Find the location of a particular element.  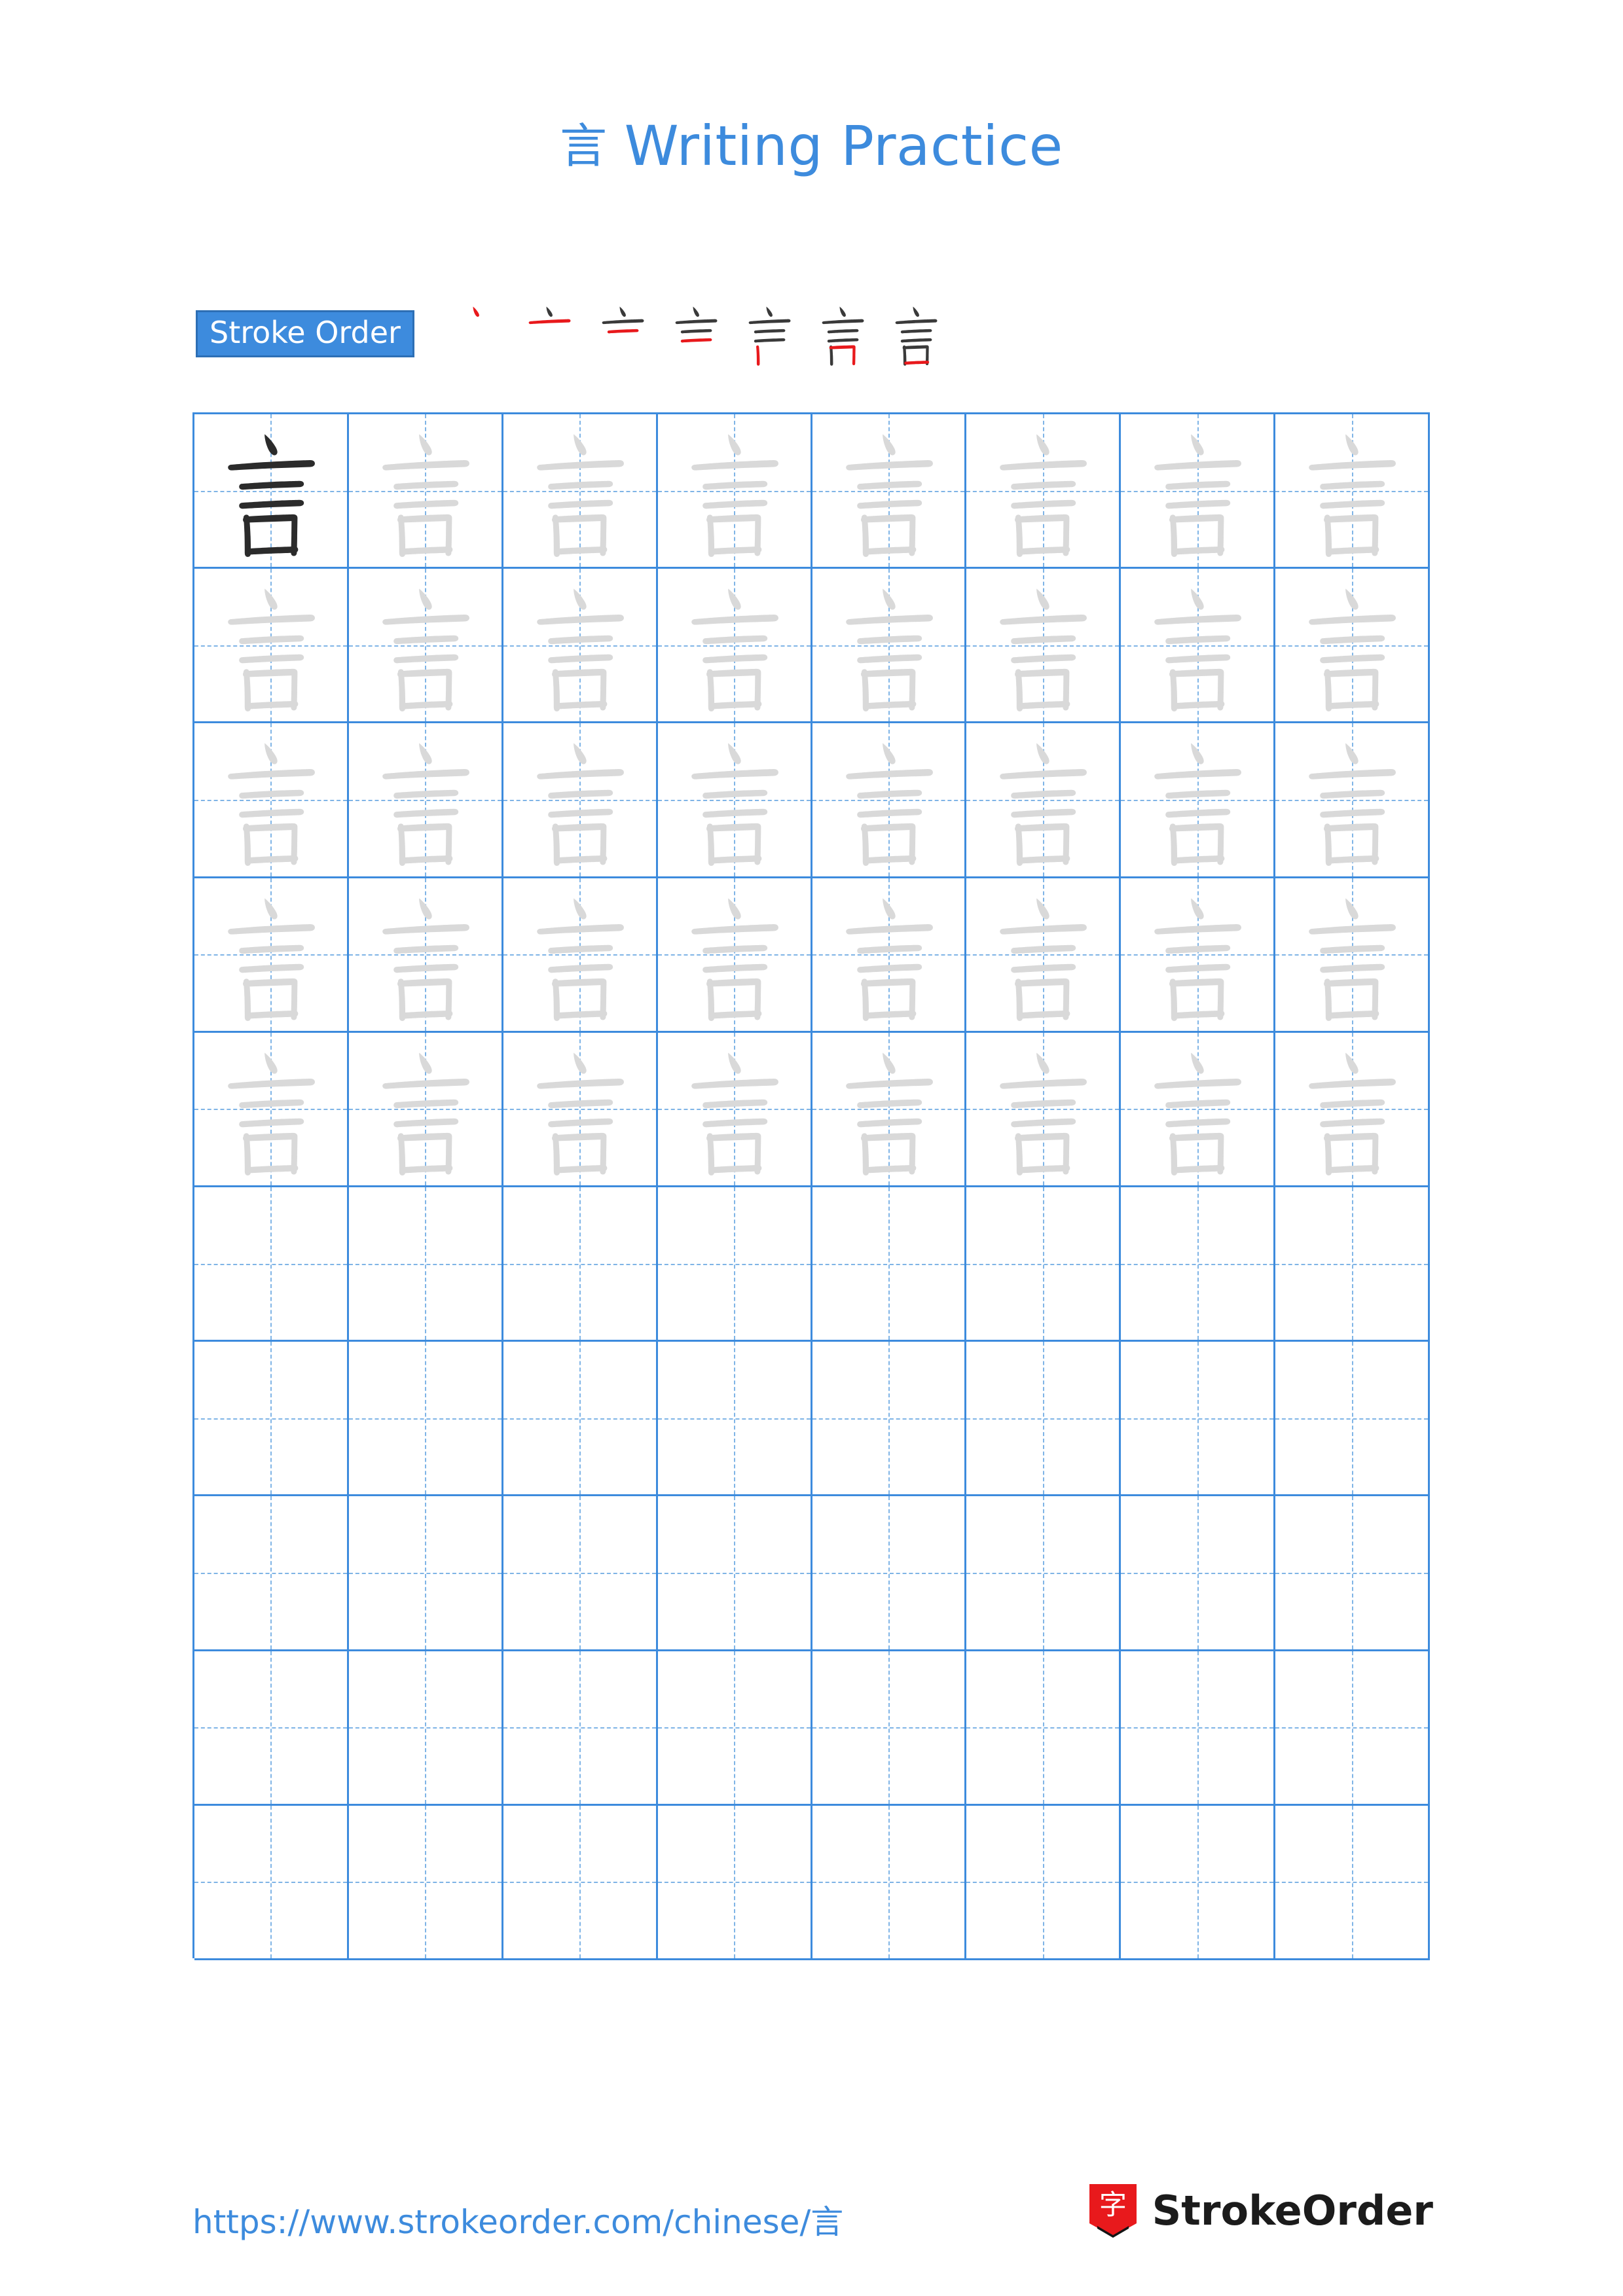

footer-url: https://www.strokeorder.com/chinese/言 is located at coordinates (517, 2219).